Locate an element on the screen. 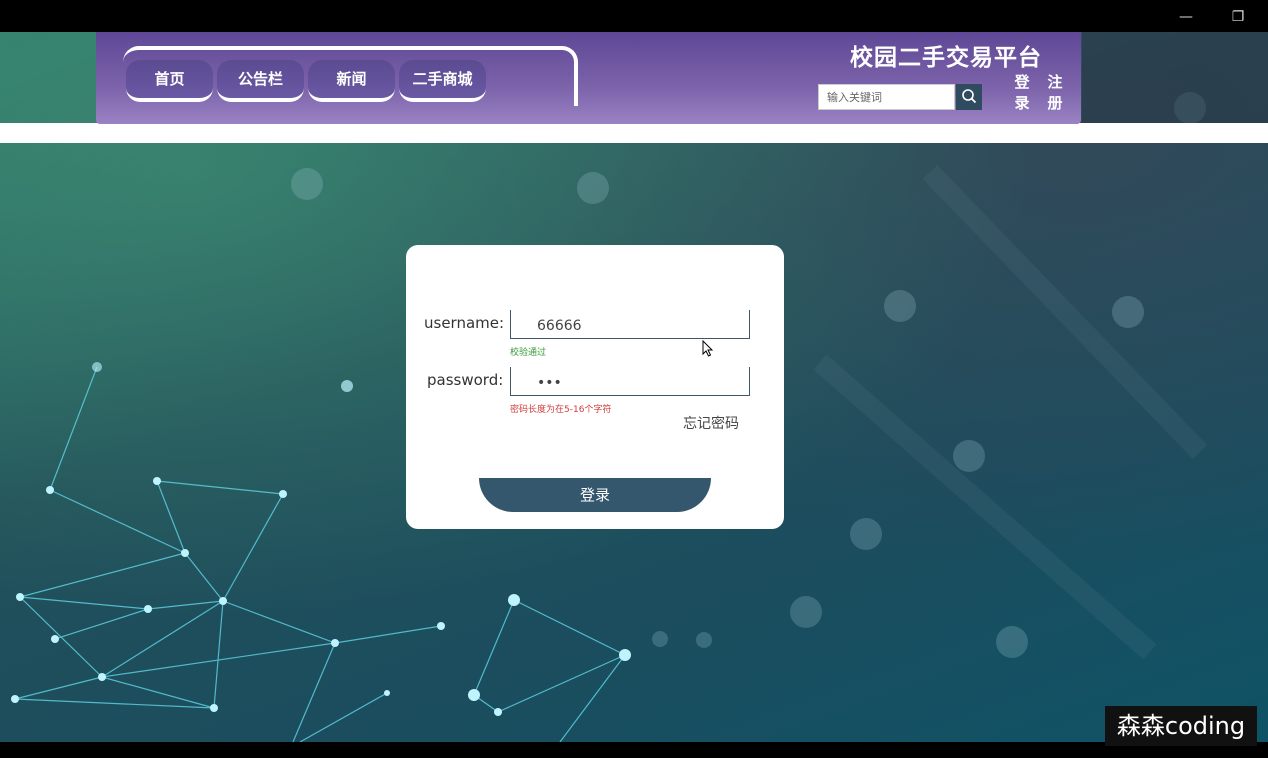  watermark-label: 森森coding is located at coordinates (1181, 726).